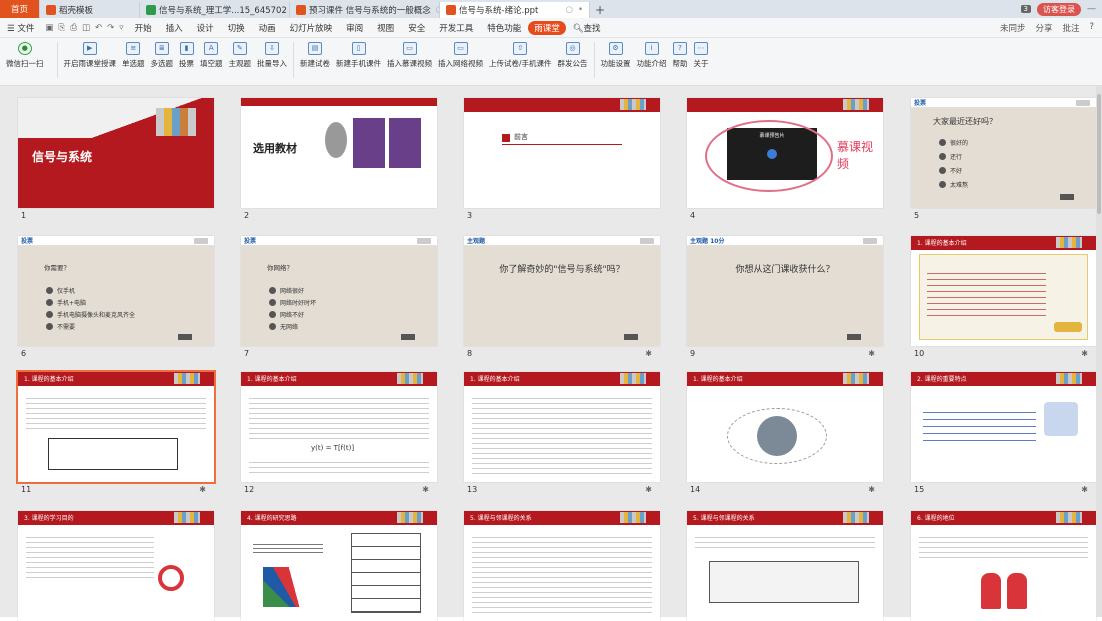 This screenshot has height=621, width=1102. What do you see at coordinates (460, 55) in the screenshot?
I see `web-video-button: ▭ 插入网络视频` at bounding box center [460, 55].